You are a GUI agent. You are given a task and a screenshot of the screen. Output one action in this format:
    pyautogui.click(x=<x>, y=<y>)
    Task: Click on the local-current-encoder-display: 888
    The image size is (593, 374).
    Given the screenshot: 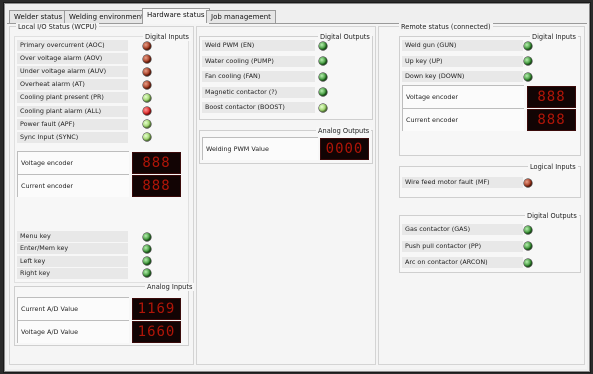 What is the action you would take?
    pyautogui.click(x=156, y=186)
    